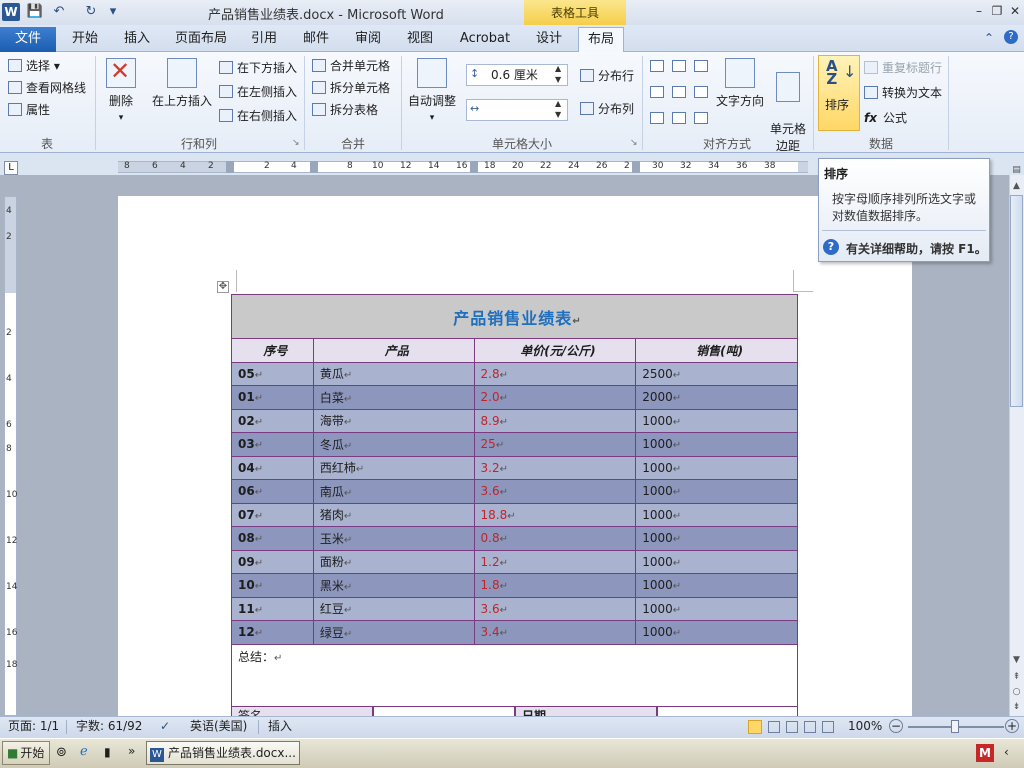  Describe the element at coordinates (1016, 692) in the screenshot. I see `browse-object-icon: ○` at that location.